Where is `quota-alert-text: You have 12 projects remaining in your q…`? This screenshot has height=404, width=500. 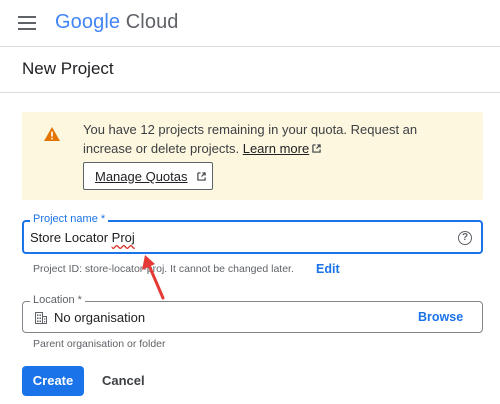
quota-alert-text: You have 12 projects remaining in your q… is located at coordinates (275, 139).